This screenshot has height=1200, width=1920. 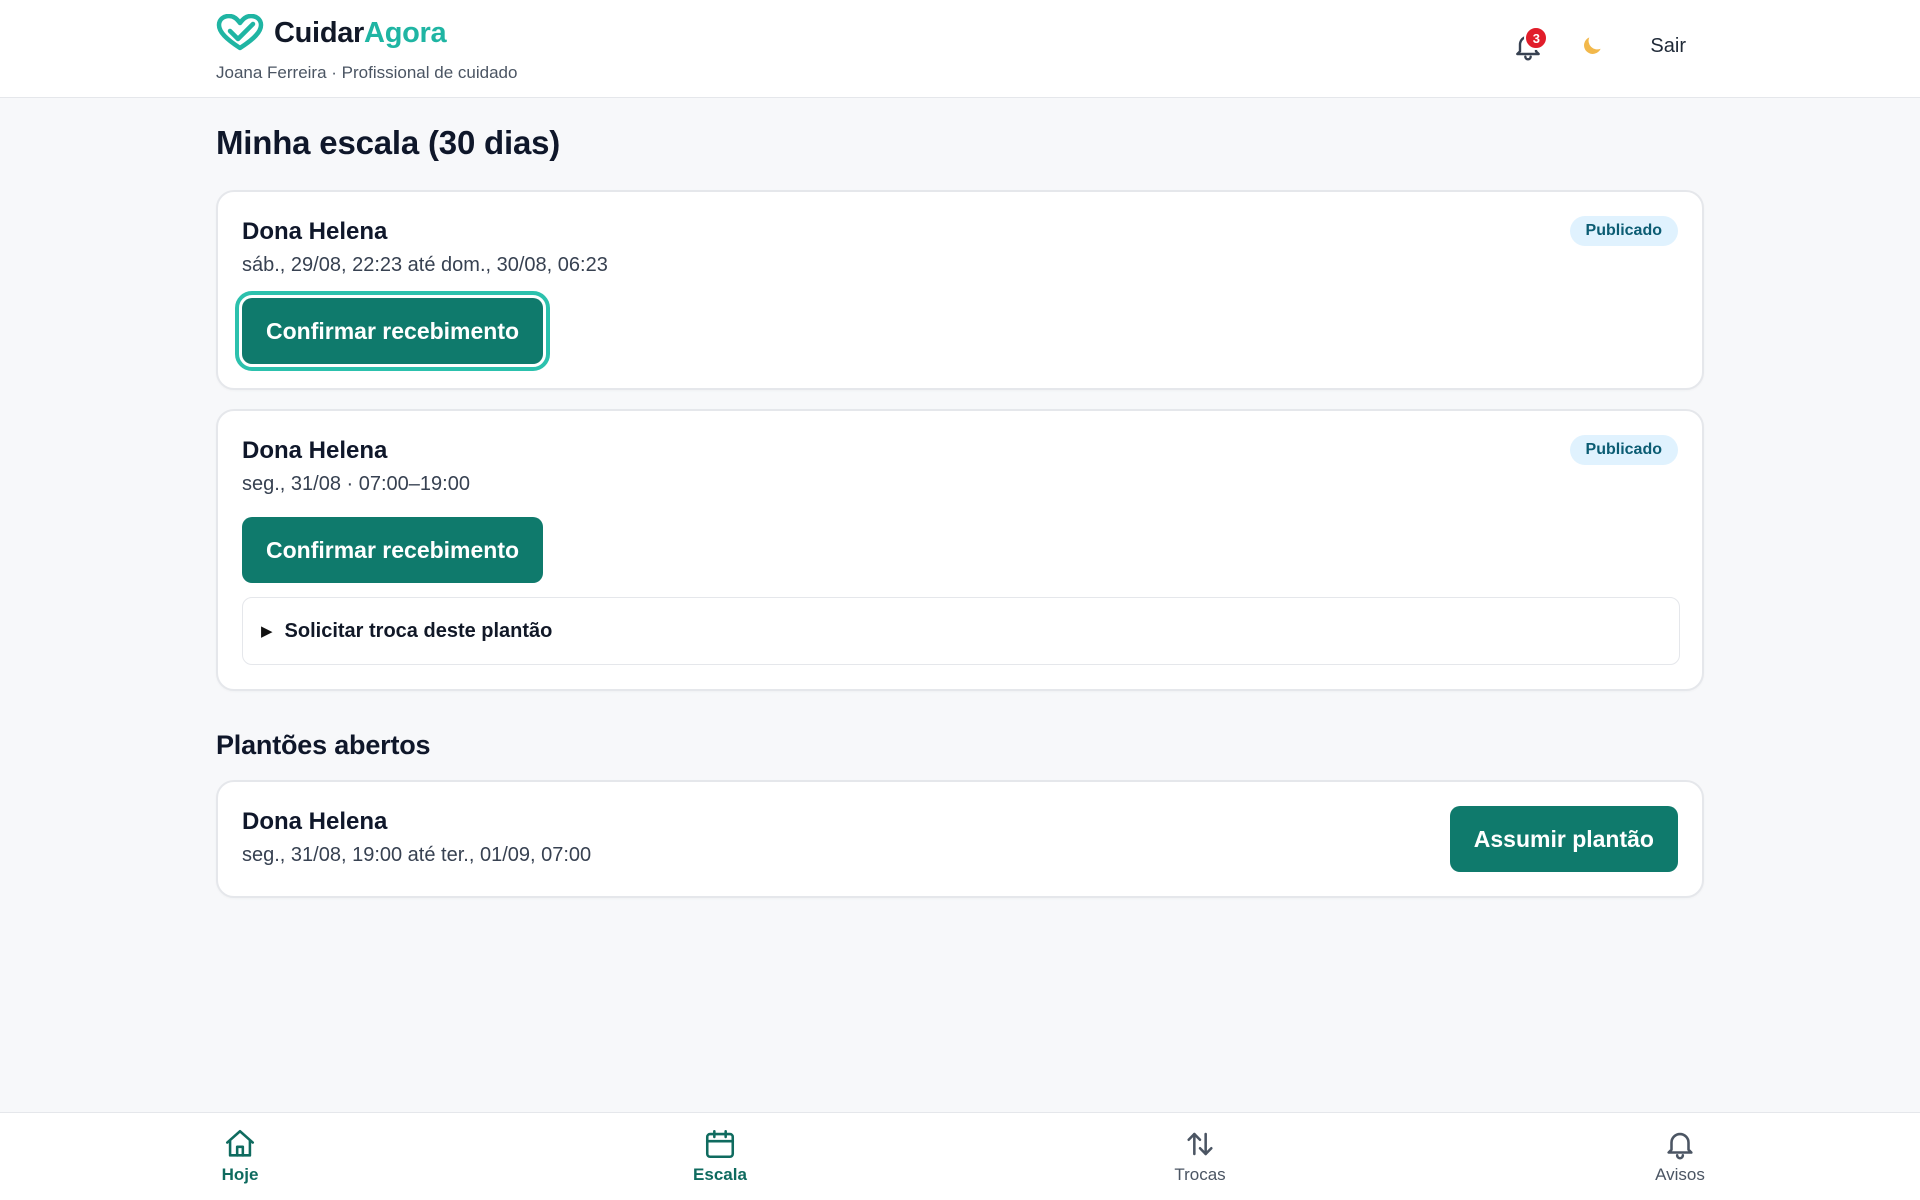 I want to click on moon-icon, so click(x=1593, y=45).